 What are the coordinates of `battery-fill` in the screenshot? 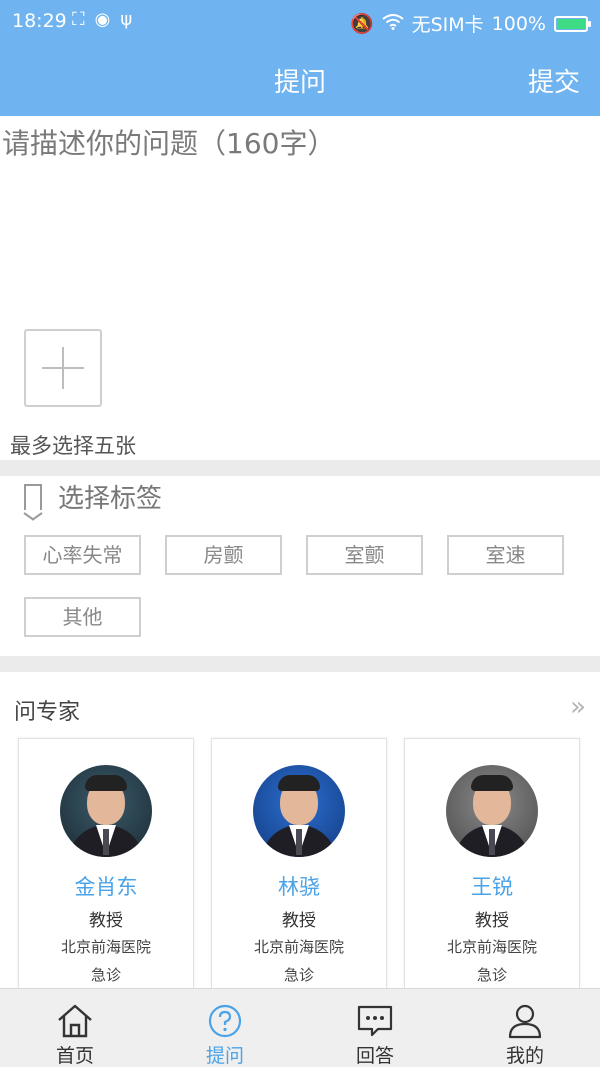 It's located at (571, 23).